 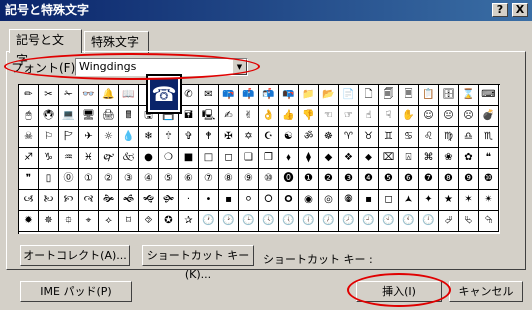 What do you see at coordinates (49, 137) in the screenshot?
I see `symbol-cell: ⚐` at bounding box center [49, 137].